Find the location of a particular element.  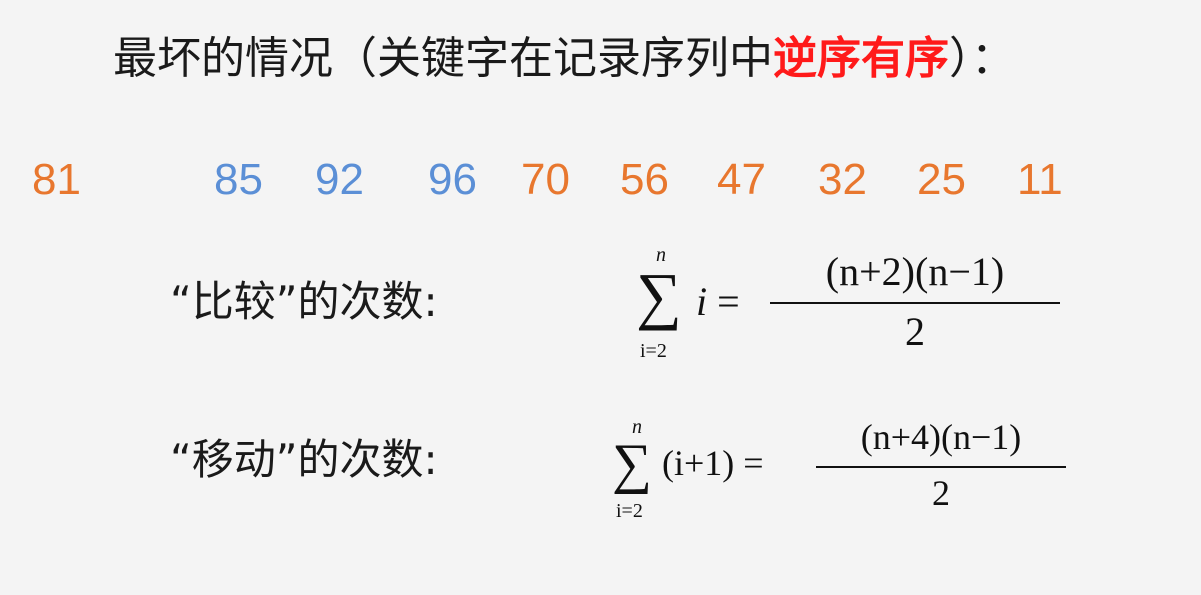

slide-title: 最坏的情况（关键字在记录序列中逆序有序）： is located at coordinates (564, 59).